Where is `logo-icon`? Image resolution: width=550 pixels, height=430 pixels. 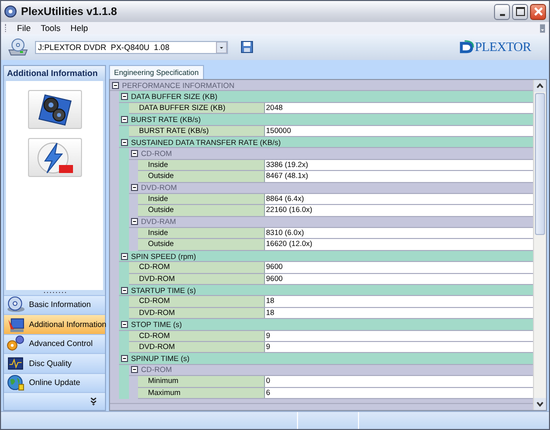
logo-icon is located at coordinates (466, 47).